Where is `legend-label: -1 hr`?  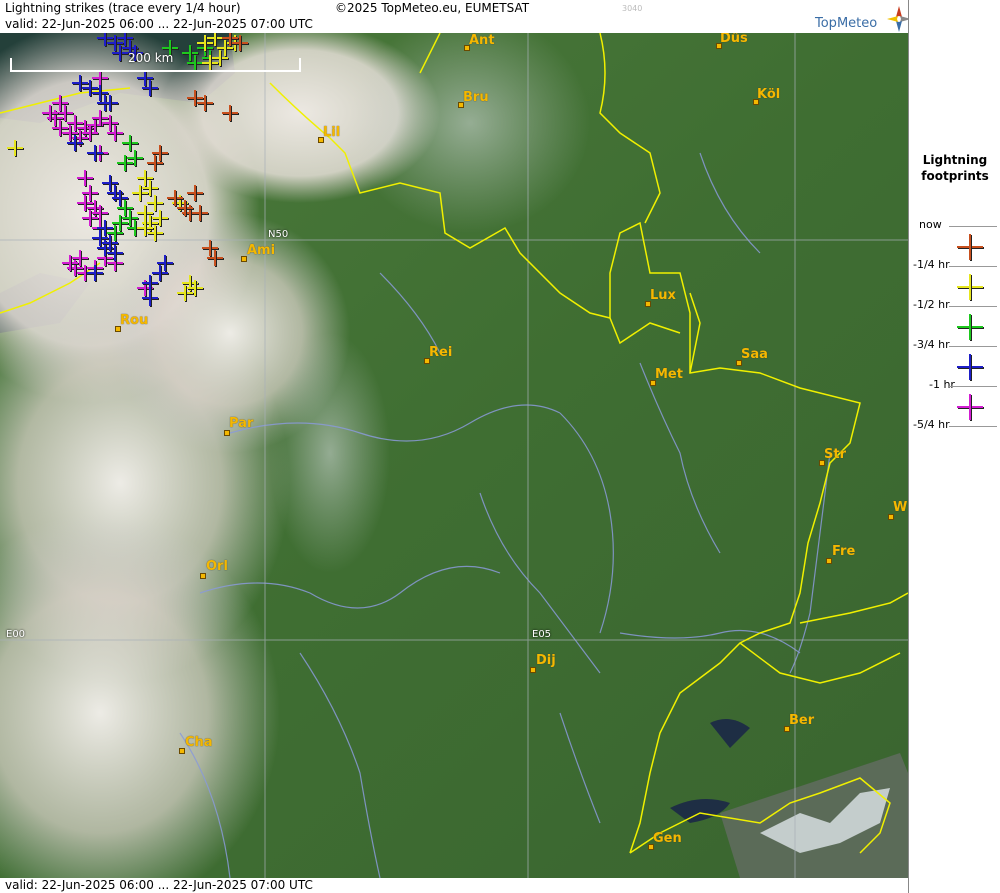 legend-label: -1 hr is located at coordinates (942, 384).